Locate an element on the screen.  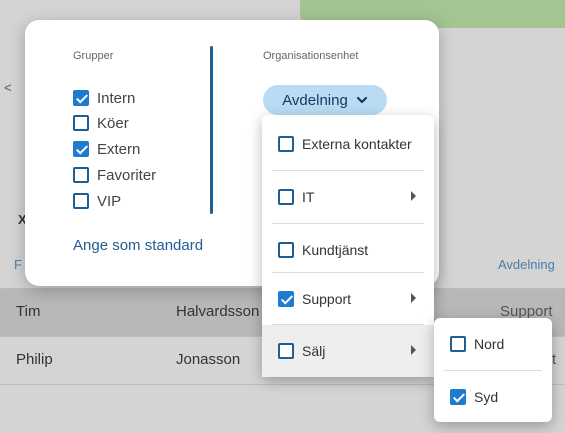
column-header-dept: Avdelning is located at coordinates (526, 264).